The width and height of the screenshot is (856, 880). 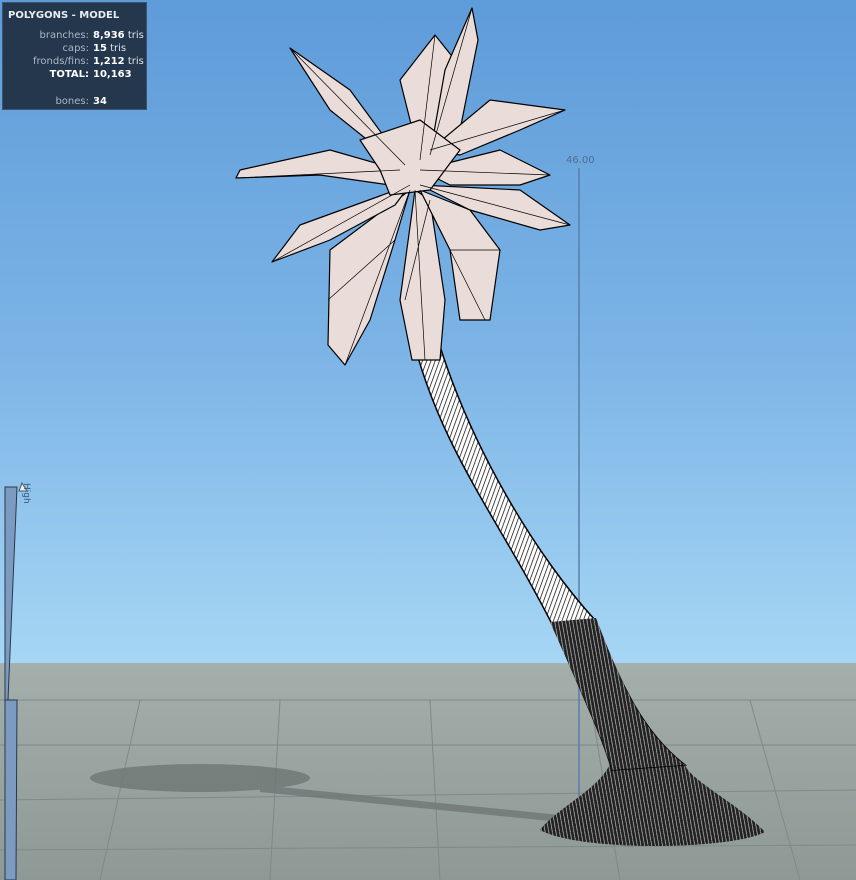 What do you see at coordinates (64, 15) in the screenshot?
I see `panel-title: POLYGONS - MODEL` at bounding box center [64, 15].